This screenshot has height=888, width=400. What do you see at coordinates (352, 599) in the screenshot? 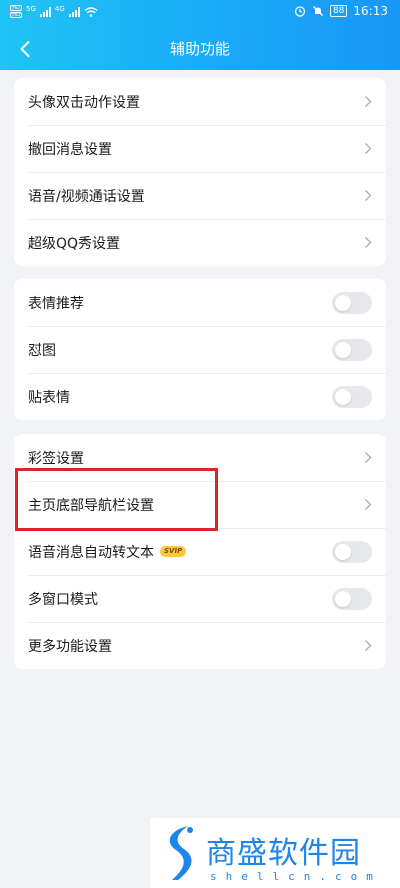
I see `multi-window-toggle` at bounding box center [352, 599].